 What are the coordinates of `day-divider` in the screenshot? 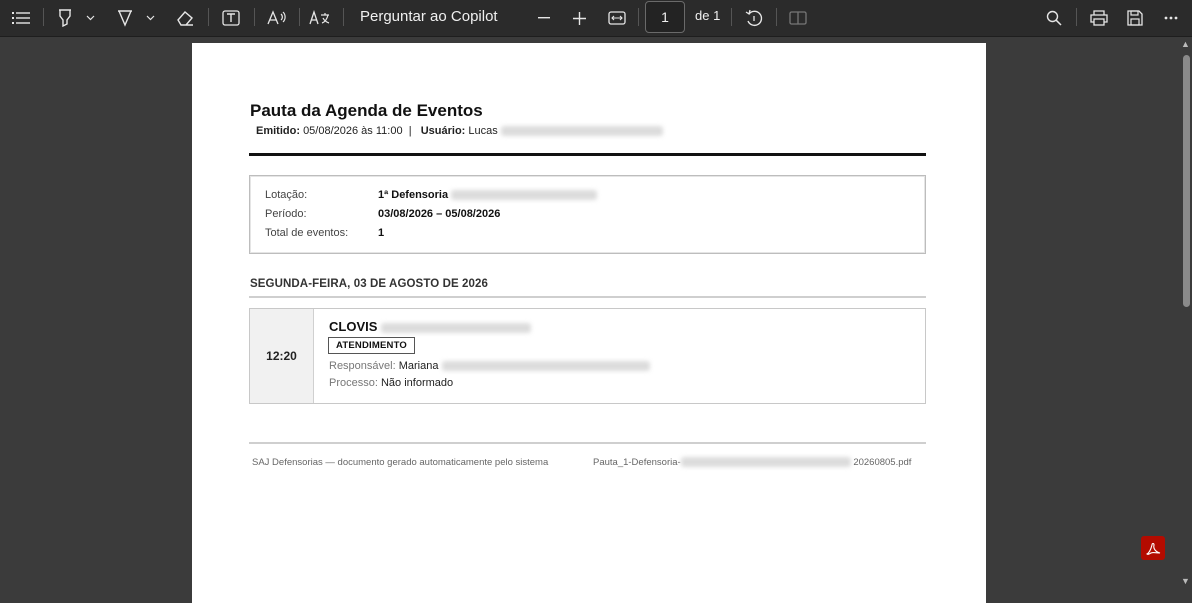 It's located at (587, 297).